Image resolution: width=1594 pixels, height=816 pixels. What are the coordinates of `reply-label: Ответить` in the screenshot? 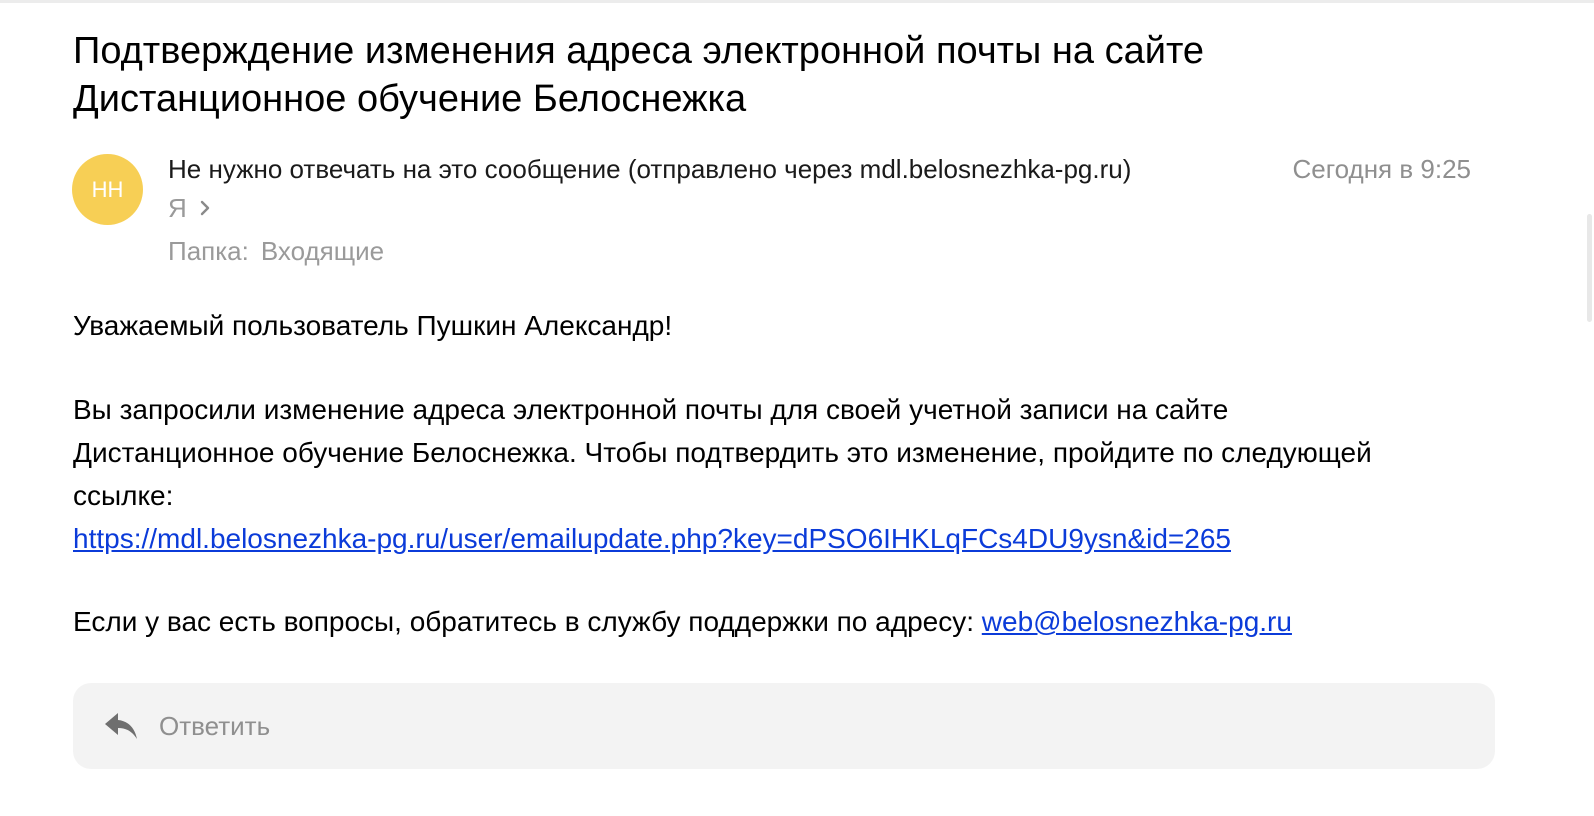 It's located at (215, 725).